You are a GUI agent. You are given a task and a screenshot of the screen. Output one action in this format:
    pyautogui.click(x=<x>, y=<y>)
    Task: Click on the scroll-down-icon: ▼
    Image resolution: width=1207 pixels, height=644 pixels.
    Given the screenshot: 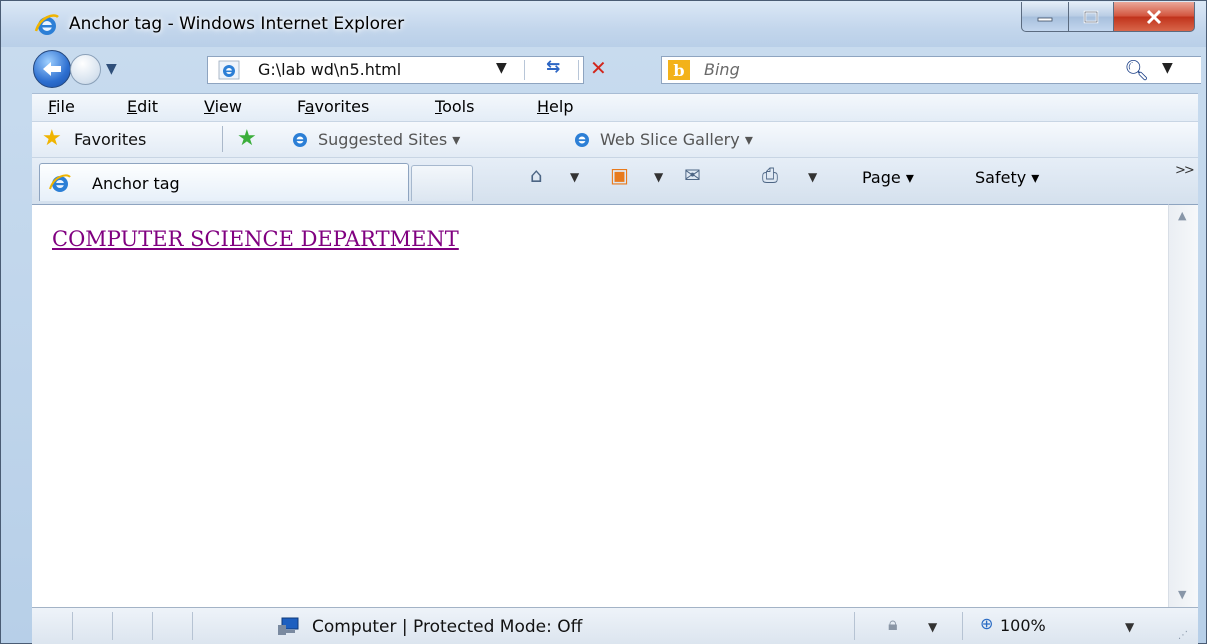 What is the action you would take?
    pyautogui.click(x=1182, y=594)
    